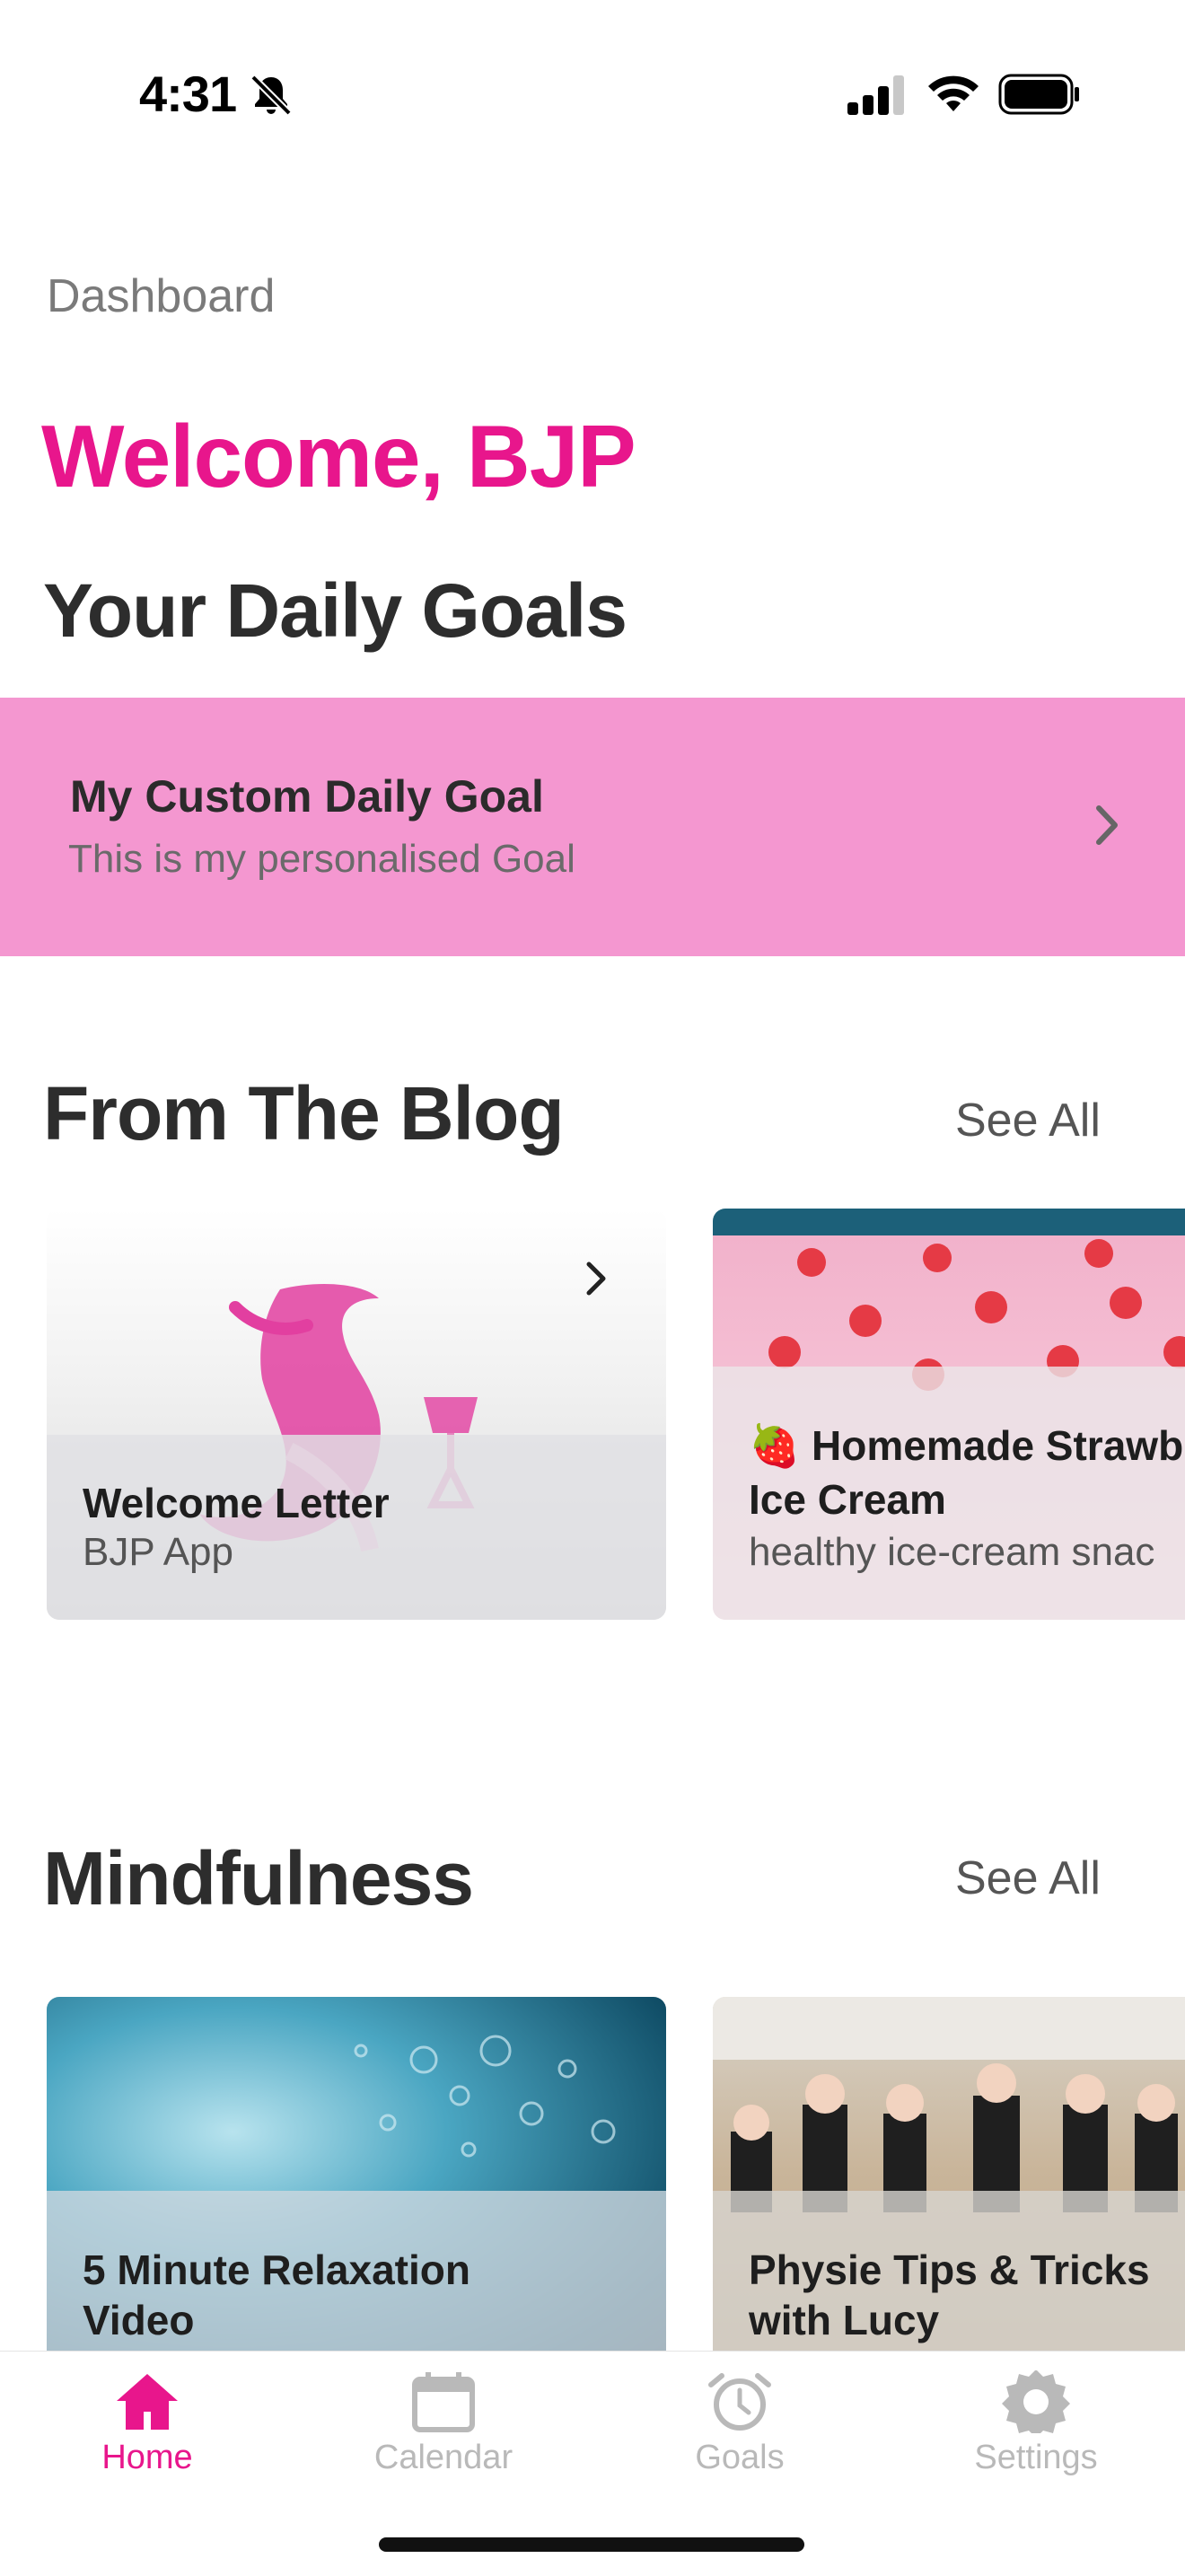 Image resolution: width=1185 pixels, height=2576 pixels. What do you see at coordinates (591, 2544) in the screenshot?
I see `home-indicator` at bounding box center [591, 2544].